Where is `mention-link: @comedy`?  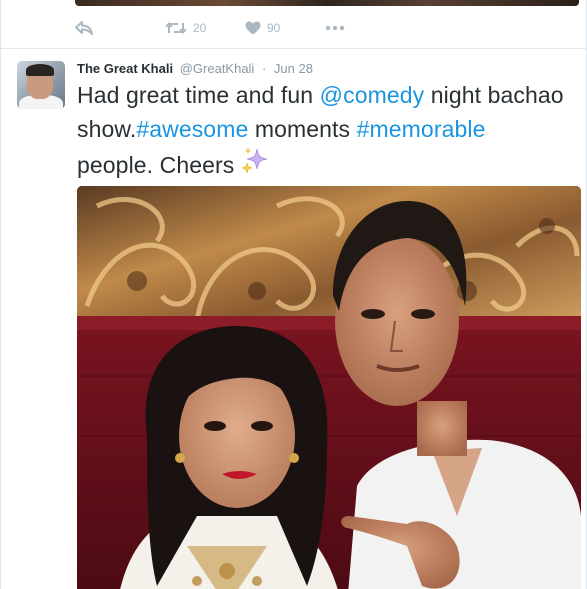 mention-link: @comedy is located at coordinates (372, 95).